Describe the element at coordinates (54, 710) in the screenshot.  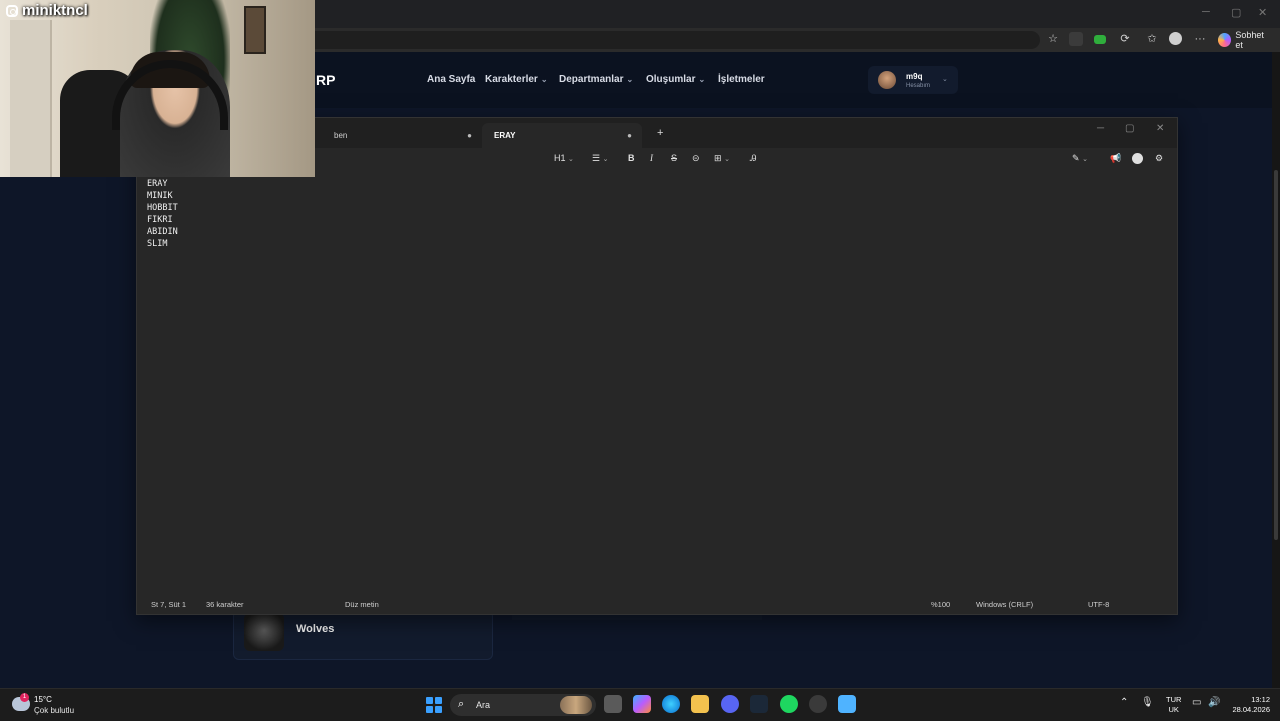
I see `weather-desc: Çok bulutlu` at that location.